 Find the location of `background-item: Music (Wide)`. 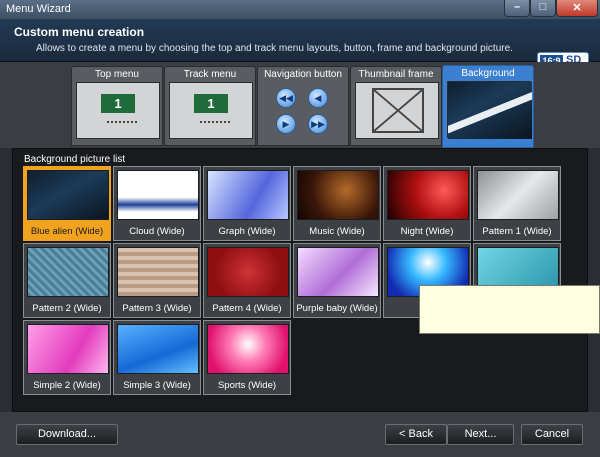

background-item: Music (Wide) is located at coordinates (337, 203).